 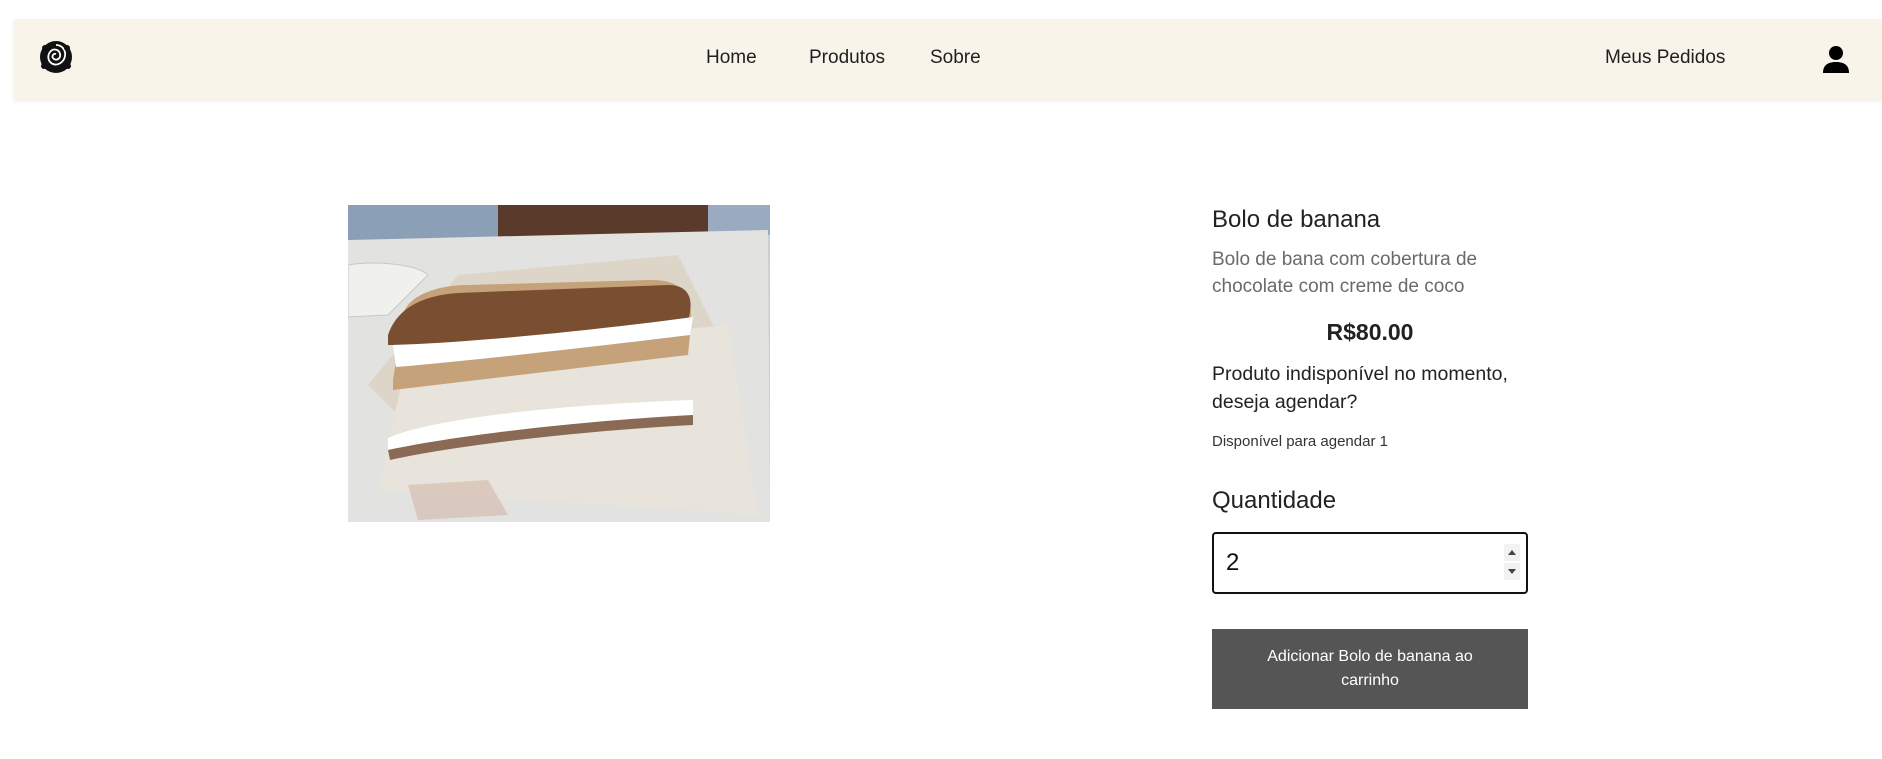 I want to click on quantity-input, so click(x=1351, y=563).